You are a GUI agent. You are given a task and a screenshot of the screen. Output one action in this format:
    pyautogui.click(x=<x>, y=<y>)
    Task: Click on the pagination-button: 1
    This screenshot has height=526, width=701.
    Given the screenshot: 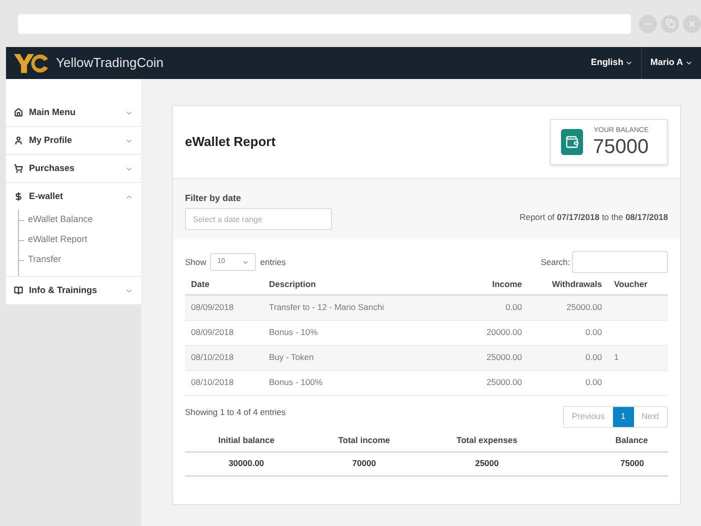 What is the action you would take?
    pyautogui.click(x=623, y=416)
    